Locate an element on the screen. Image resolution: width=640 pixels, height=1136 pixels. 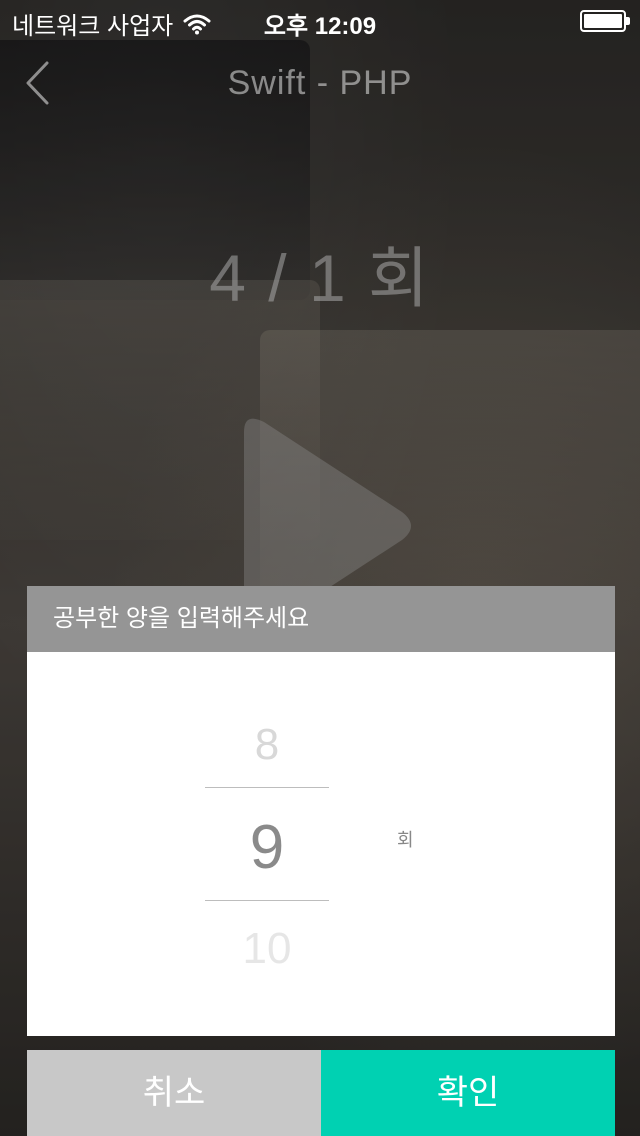
status-time: 오후 12:09 is located at coordinates (320, 26).